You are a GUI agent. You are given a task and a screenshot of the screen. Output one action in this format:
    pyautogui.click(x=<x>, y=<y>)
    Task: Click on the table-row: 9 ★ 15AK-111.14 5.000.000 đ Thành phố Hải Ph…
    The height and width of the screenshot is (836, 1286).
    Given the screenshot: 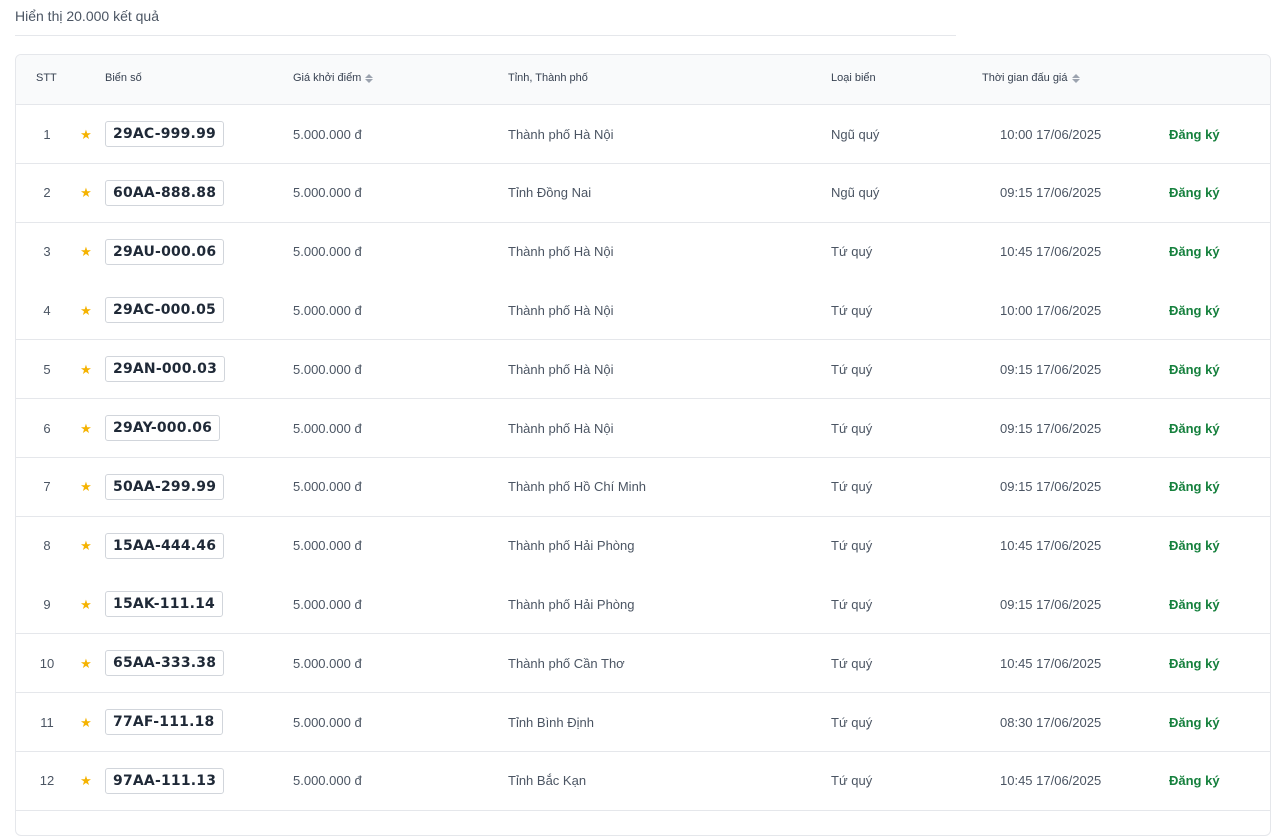 What is the action you would take?
    pyautogui.click(x=643, y=605)
    